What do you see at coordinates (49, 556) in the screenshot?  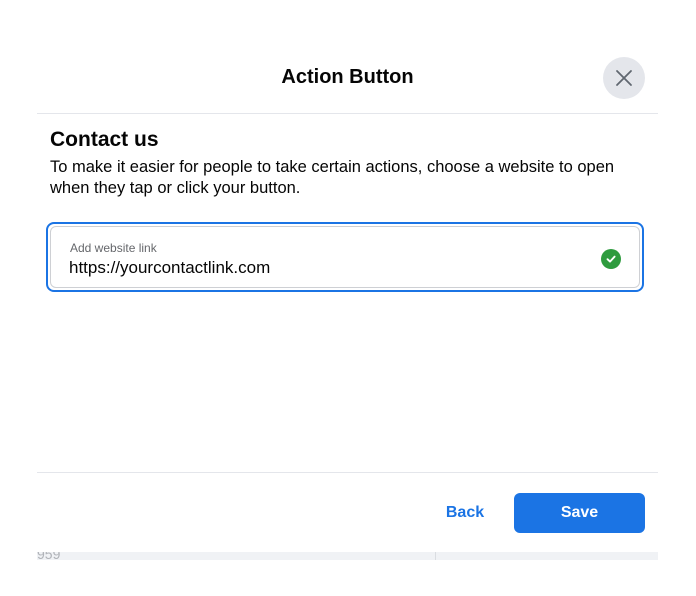 I see `background-partial-text: 959` at bounding box center [49, 556].